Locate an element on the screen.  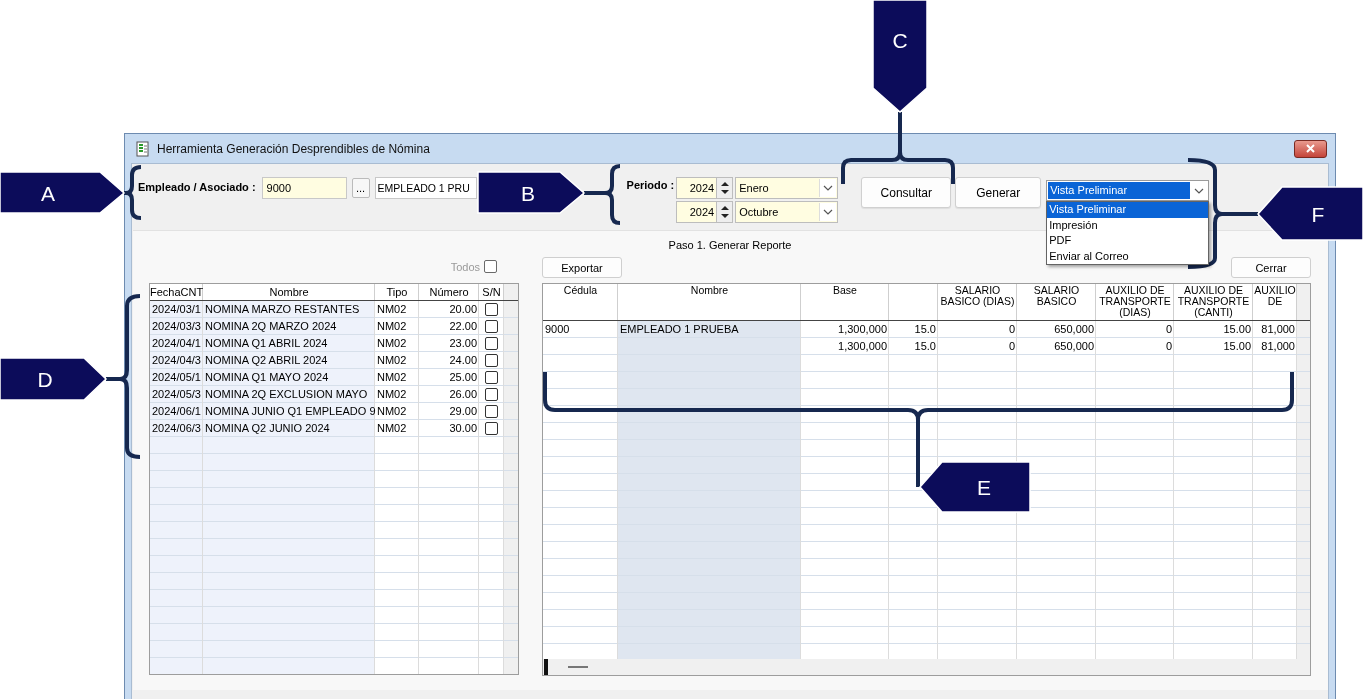
table-cell-text: 2024/05/3 is located at coordinates (176, 394).